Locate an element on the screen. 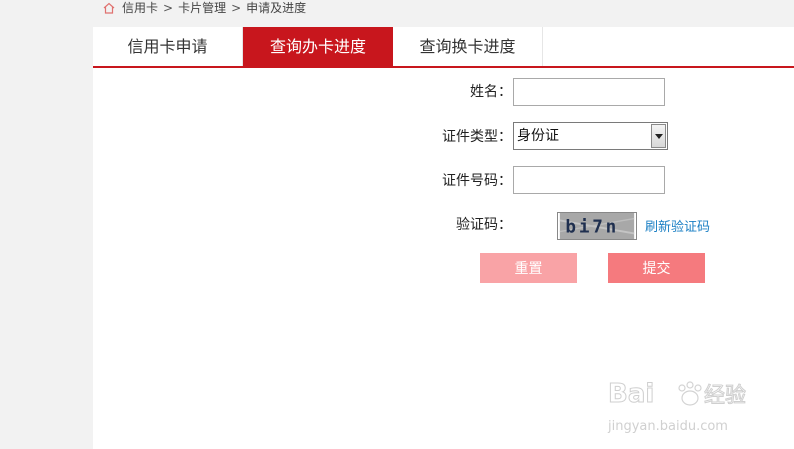 Image resolution: width=794 pixels, height=449 pixels. baidu-jingyan-watermark: Bai 经验 jingyan.baidu.com is located at coordinates (677, 407).